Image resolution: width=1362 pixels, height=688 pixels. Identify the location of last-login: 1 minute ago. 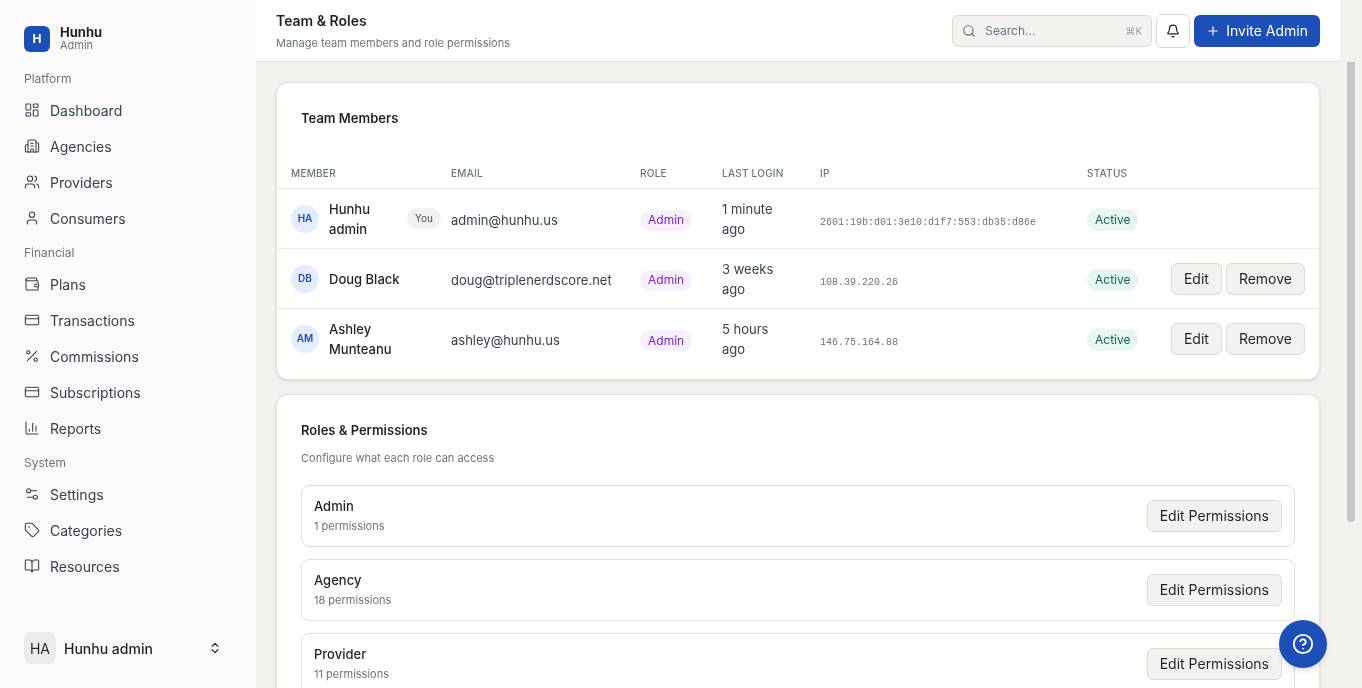
(748, 219).